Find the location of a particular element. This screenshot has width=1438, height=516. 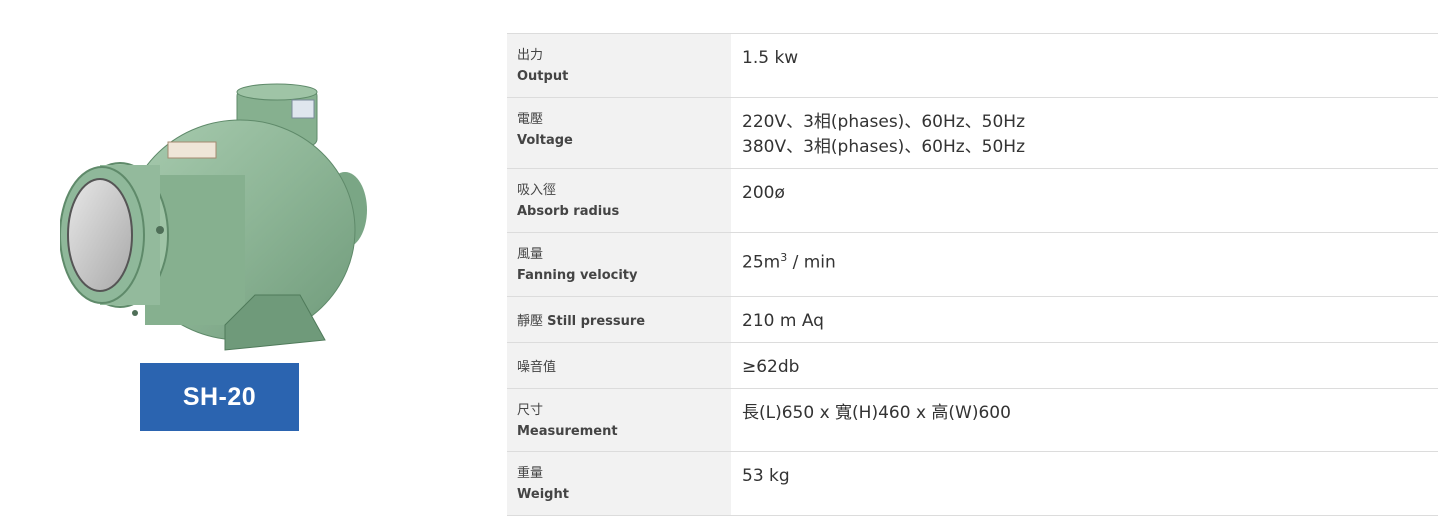

spec-label: 重量 Weight is located at coordinates (619, 483).